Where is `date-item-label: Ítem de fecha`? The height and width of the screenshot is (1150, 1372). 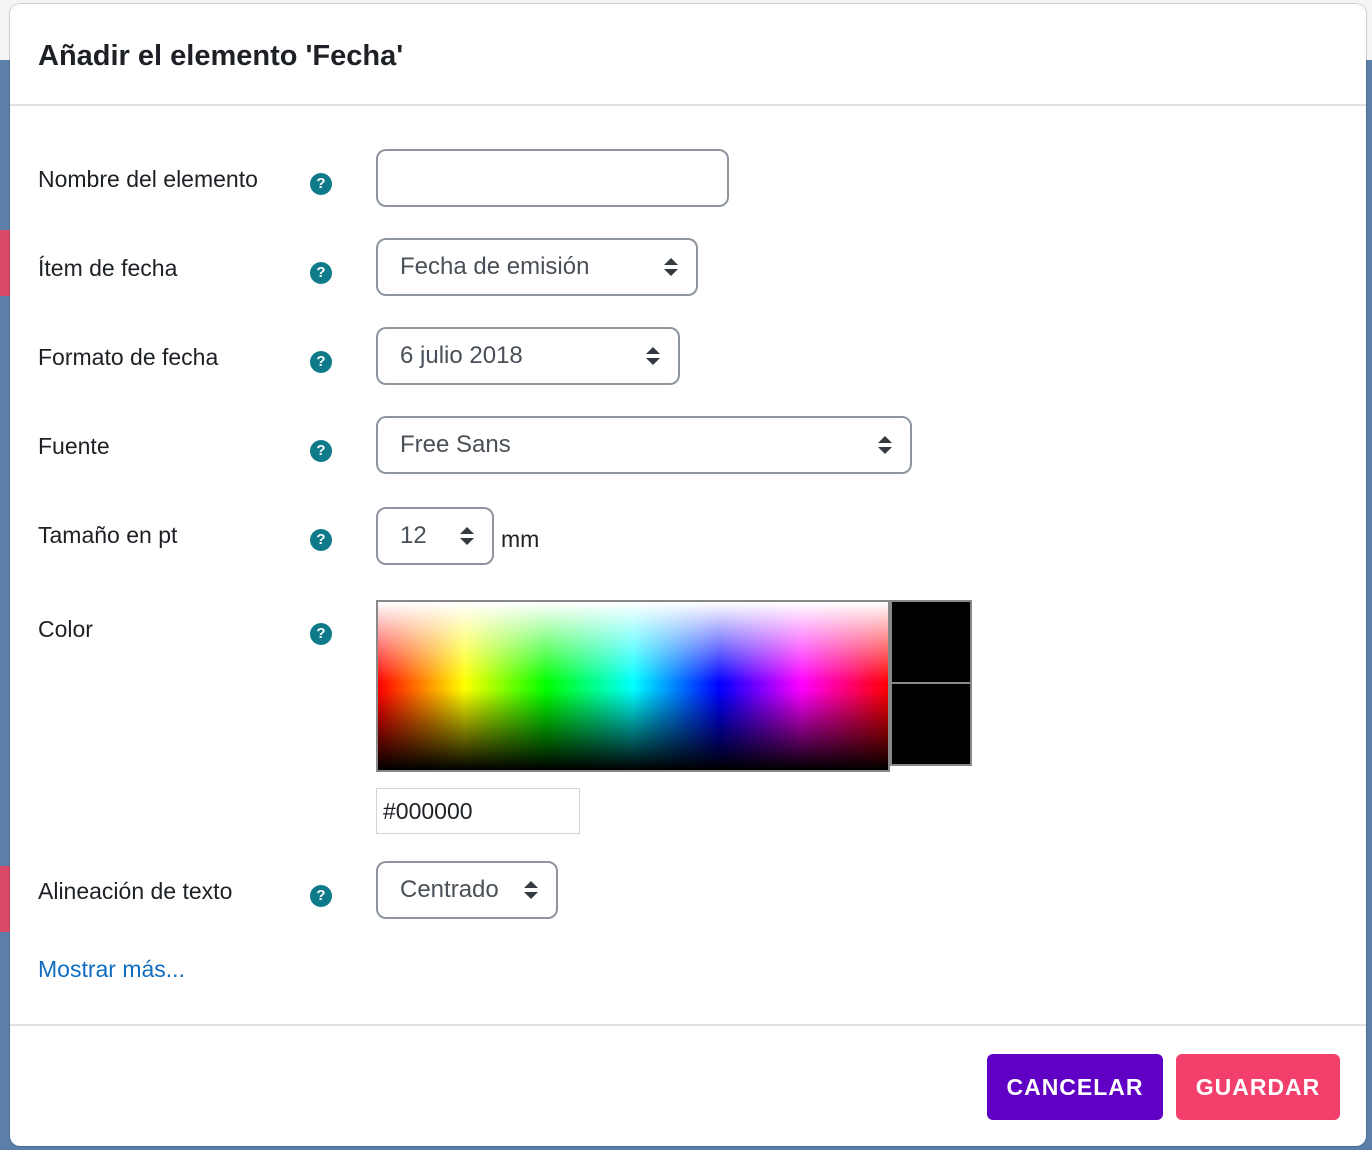
date-item-label: Ítem de fecha is located at coordinates (108, 268).